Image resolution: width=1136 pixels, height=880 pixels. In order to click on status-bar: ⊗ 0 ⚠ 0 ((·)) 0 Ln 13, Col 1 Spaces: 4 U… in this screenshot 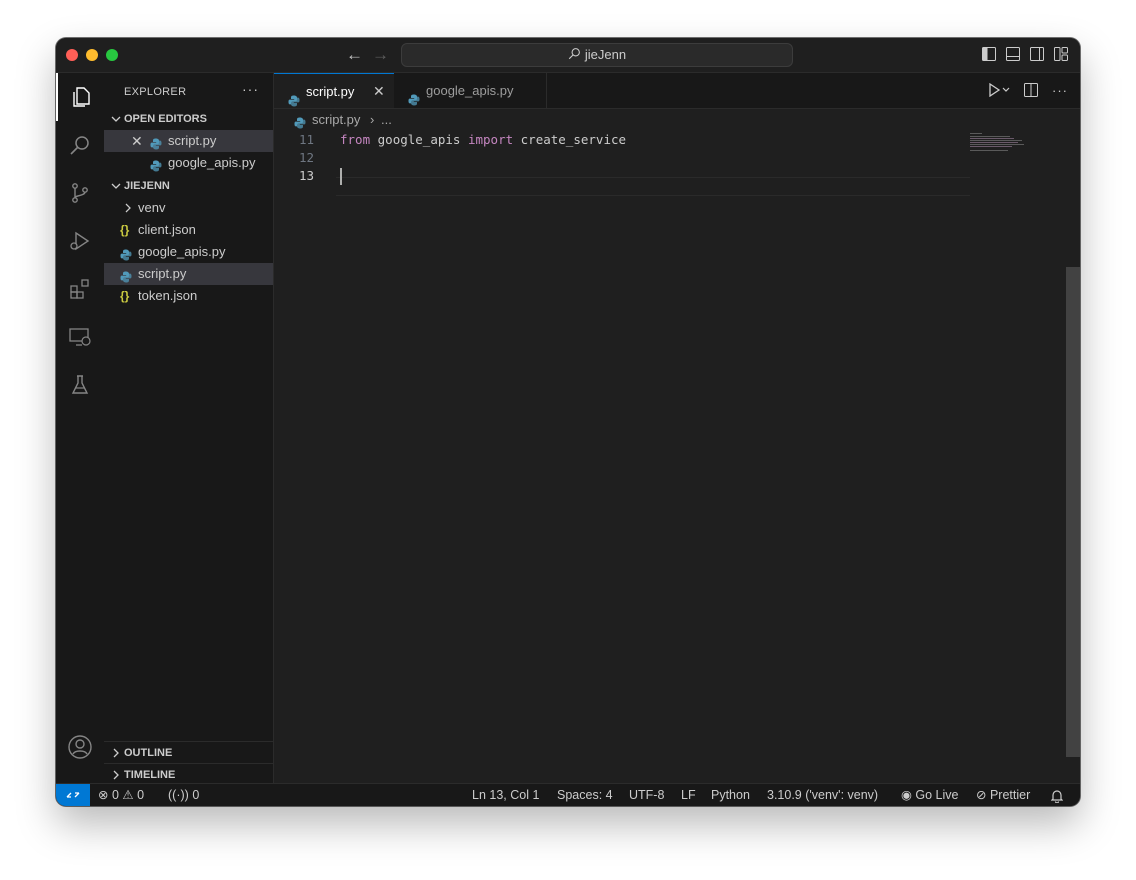, I will do `click(568, 794)`.